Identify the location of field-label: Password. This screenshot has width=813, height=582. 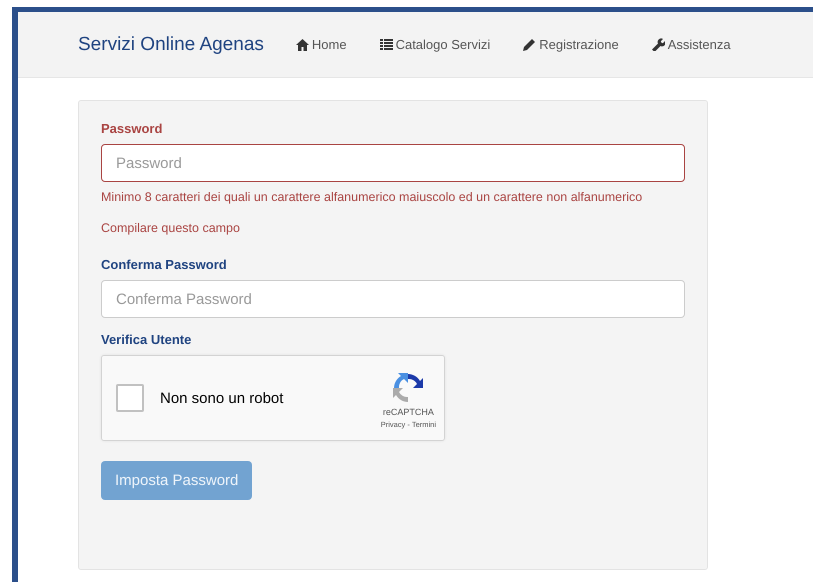
(132, 128).